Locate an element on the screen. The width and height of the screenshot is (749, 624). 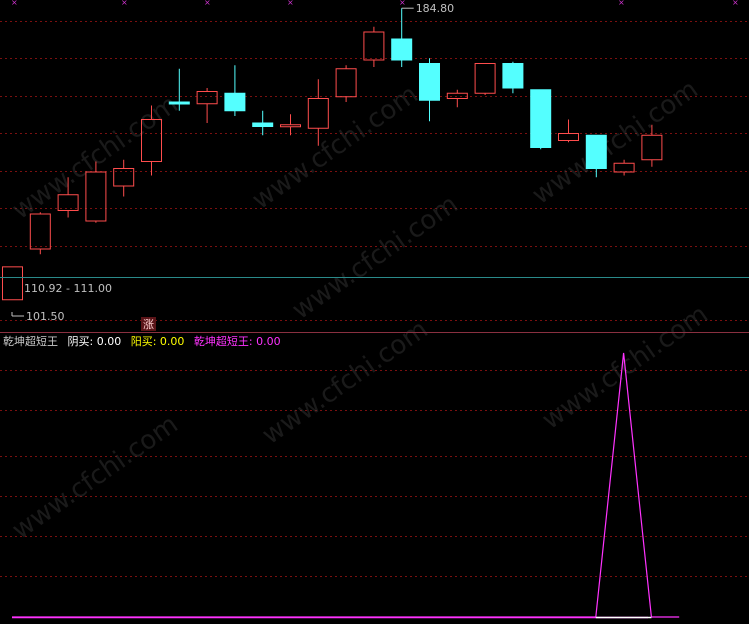
signal-badge: 涨 is located at coordinates (148, 324).